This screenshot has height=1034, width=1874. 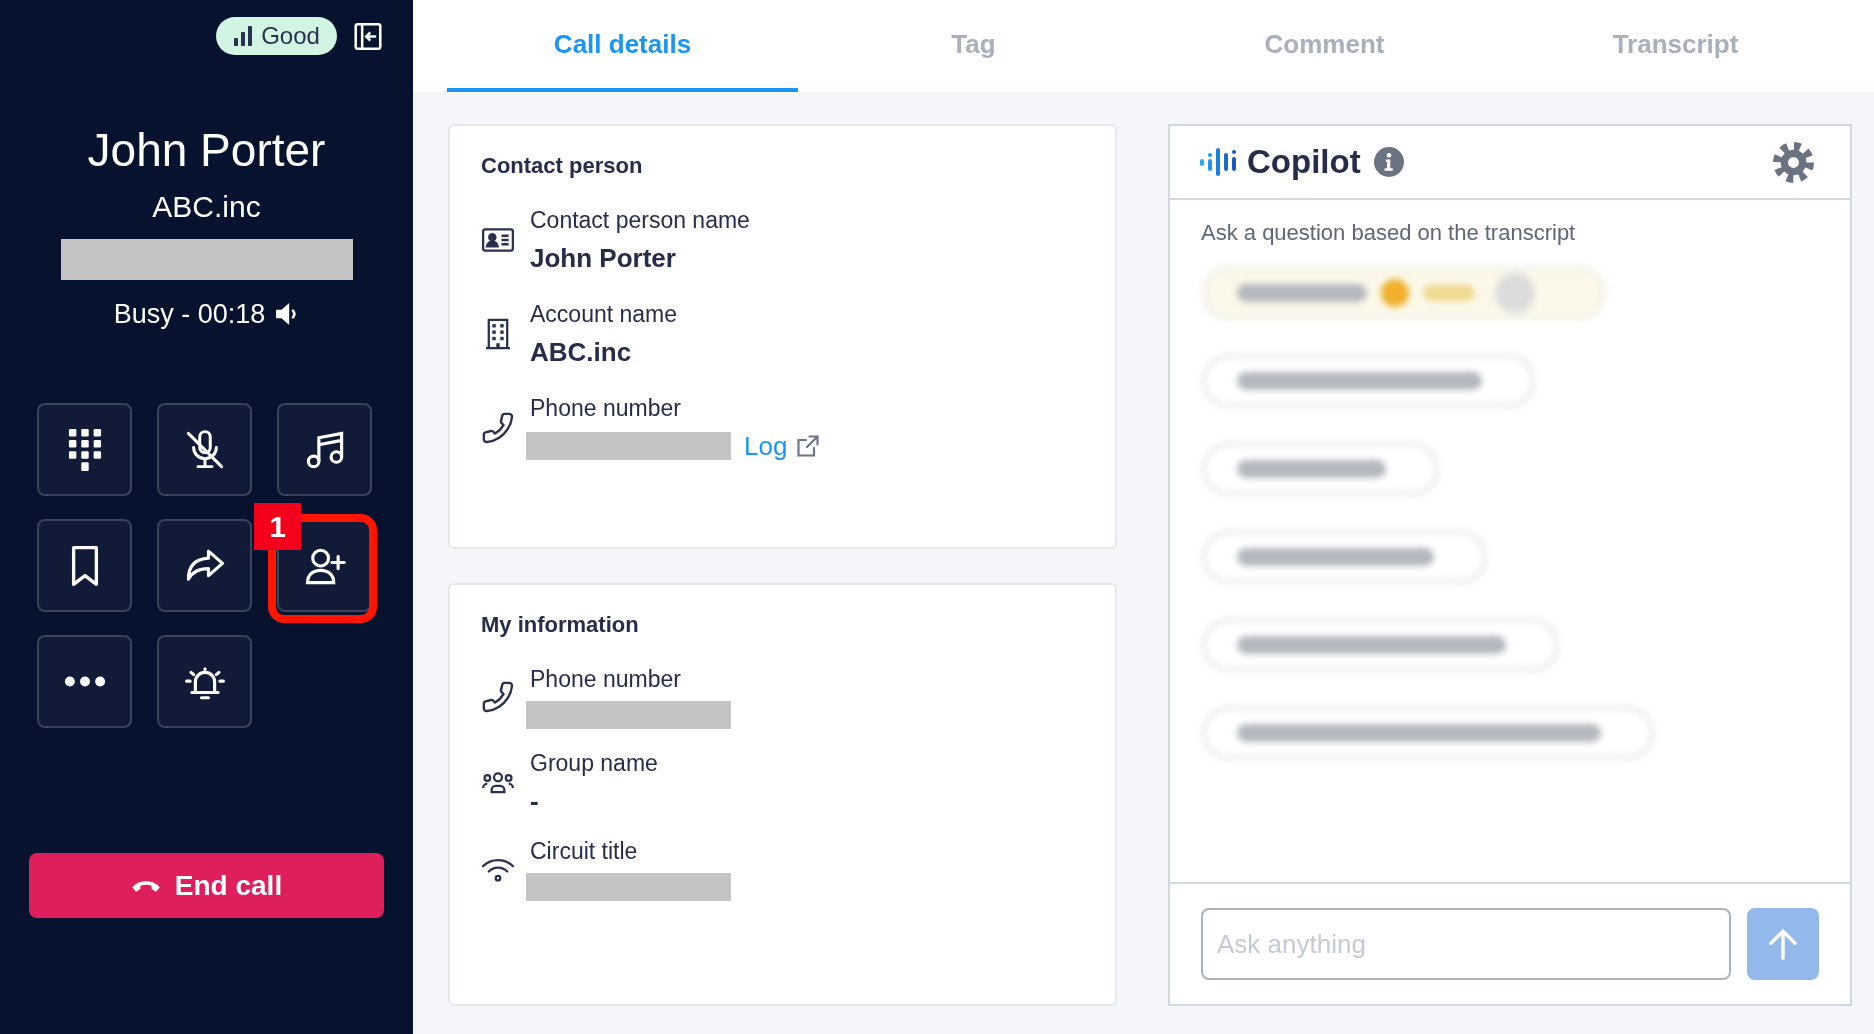 What do you see at coordinates (604, 314) in the screenshot?
I see `field-label: Account name` at bounding box center [604, 314].